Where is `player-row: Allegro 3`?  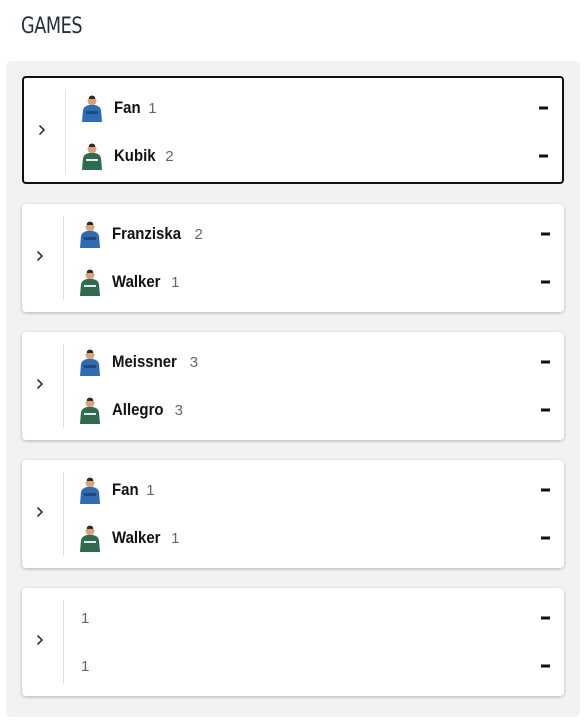 player-row: Allegro 3 is located at coordinates (316, 410).